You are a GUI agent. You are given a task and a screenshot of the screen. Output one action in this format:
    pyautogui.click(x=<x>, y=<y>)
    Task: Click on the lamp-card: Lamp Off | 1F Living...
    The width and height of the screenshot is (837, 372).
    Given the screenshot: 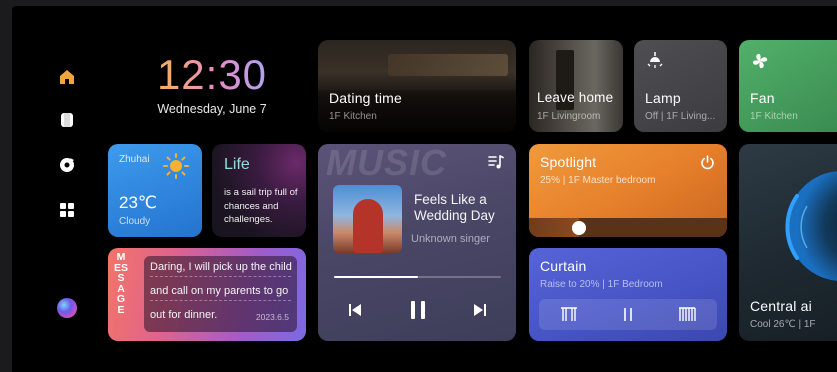 What is the action you would take?
    pyautogui.click(x=680, y=86)
    